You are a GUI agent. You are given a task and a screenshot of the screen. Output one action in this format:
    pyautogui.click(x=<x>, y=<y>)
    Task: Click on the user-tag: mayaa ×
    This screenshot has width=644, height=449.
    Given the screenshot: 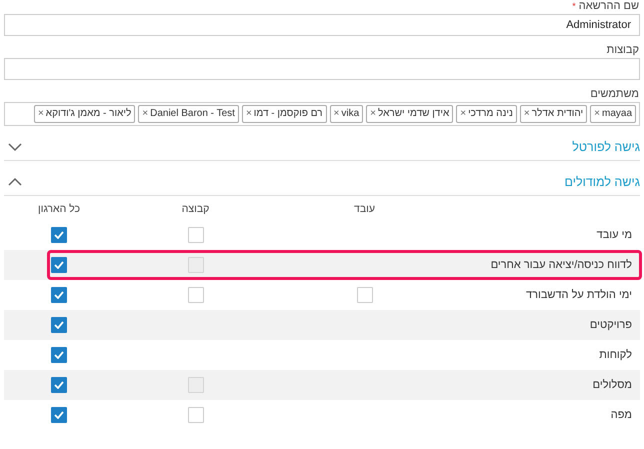 What is the action you would take?
    pyautogui.click(x=613, y=114)
    